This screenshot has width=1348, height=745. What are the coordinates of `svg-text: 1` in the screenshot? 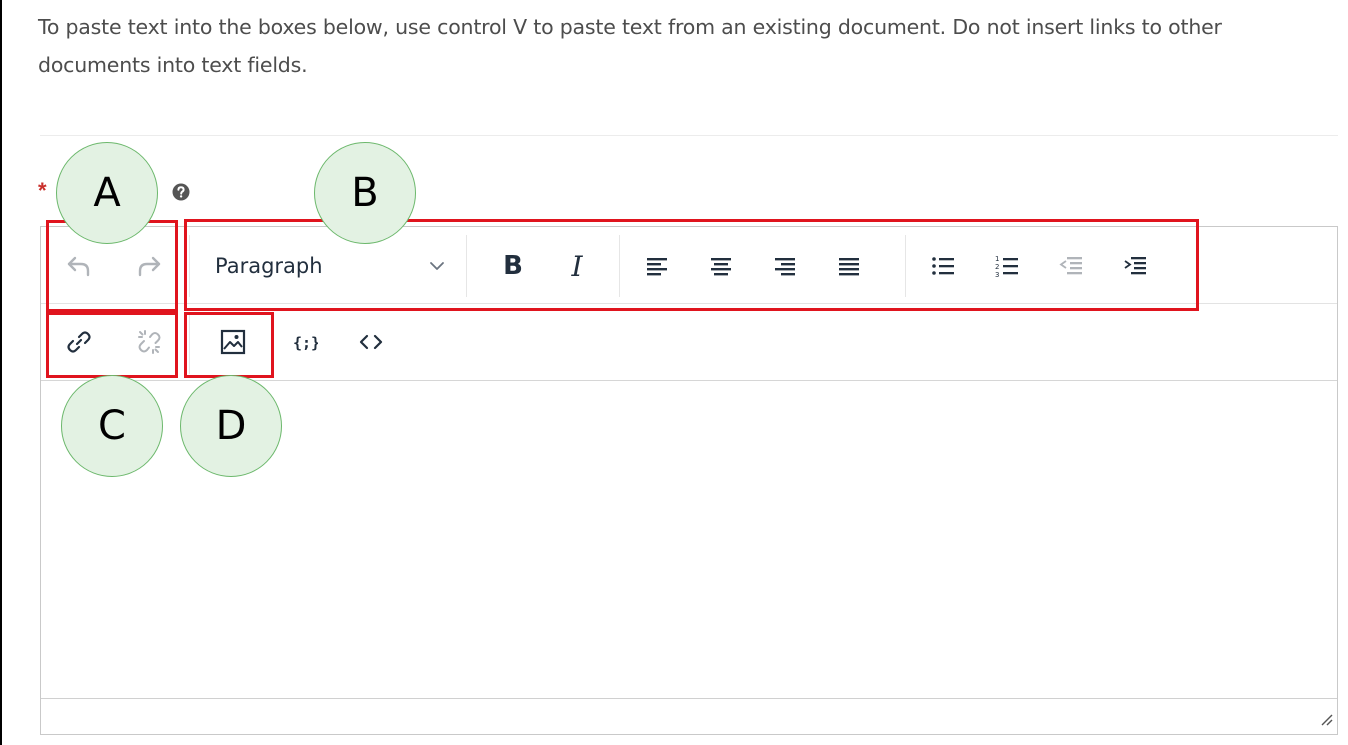 It's located at (997, 259).